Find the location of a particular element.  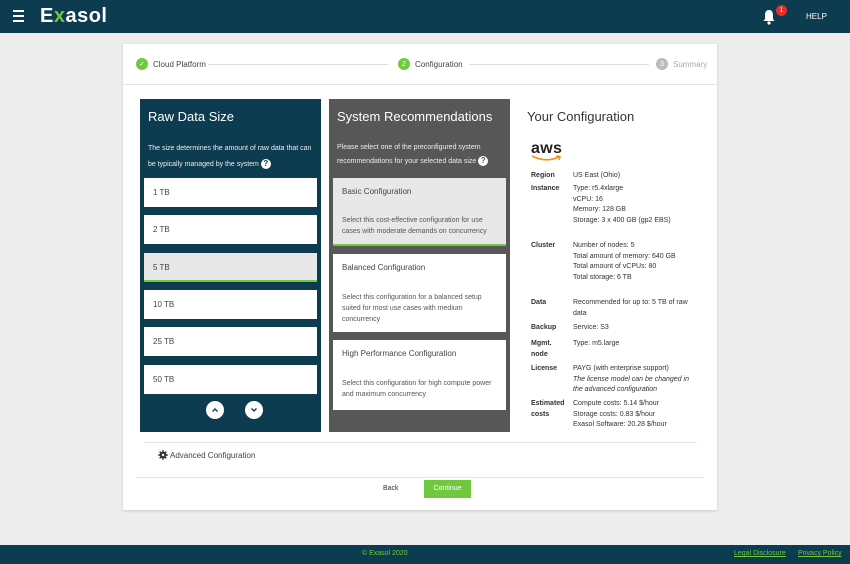

step-configuration: 2 Configuration is located at coordinates (430, 64).